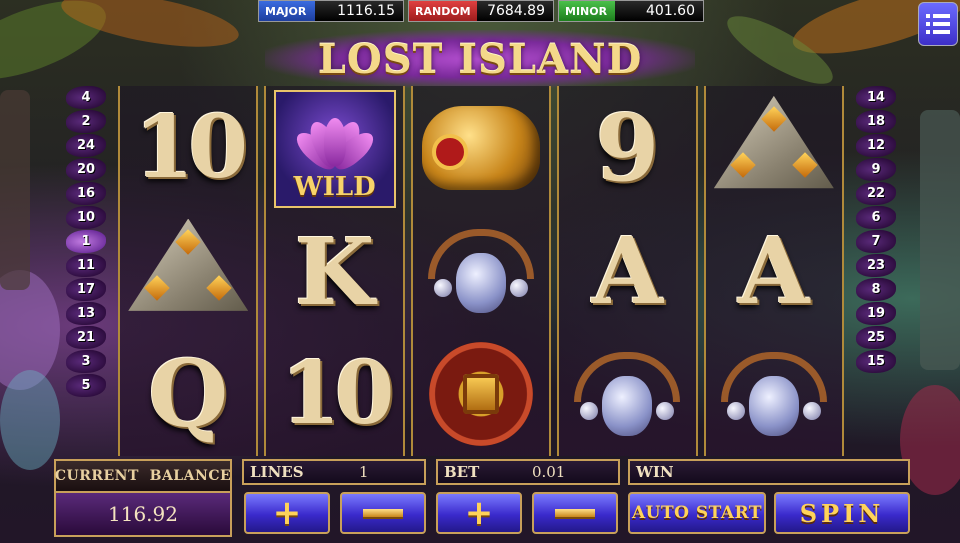 This screenshot has width=960, height=543. I want to click on payline-marker: 16, so click(86, 193).